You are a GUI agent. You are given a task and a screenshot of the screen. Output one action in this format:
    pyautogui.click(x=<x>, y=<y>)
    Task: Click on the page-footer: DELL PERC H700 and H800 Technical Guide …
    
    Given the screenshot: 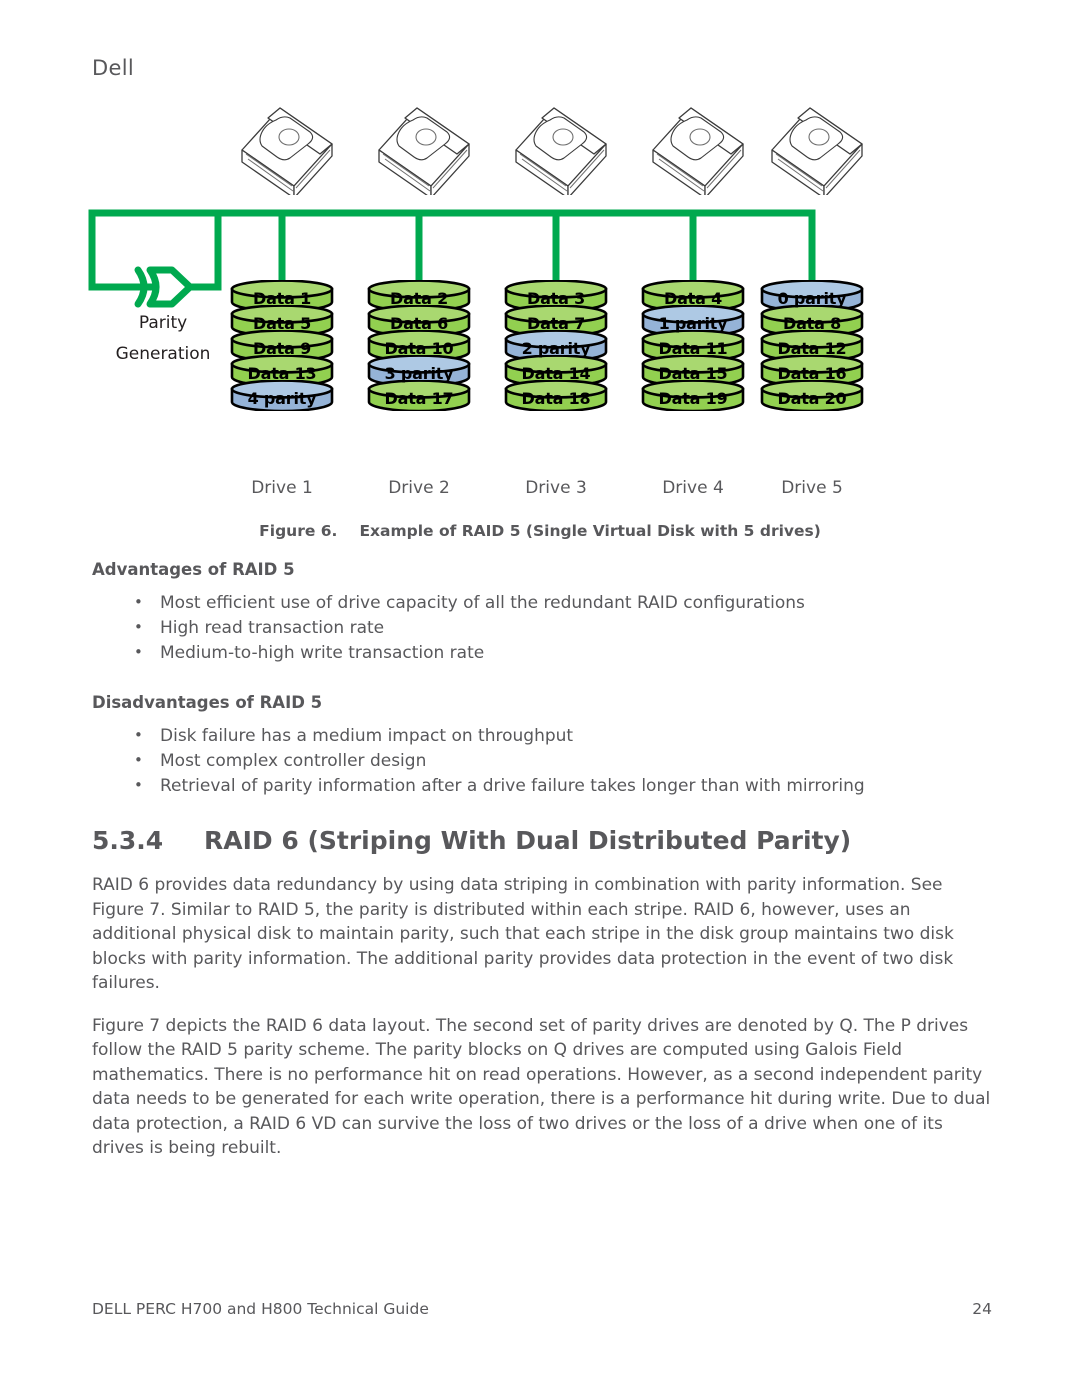 What is the action you would take?
    pyautogui.click(x=542, y=1309)
    